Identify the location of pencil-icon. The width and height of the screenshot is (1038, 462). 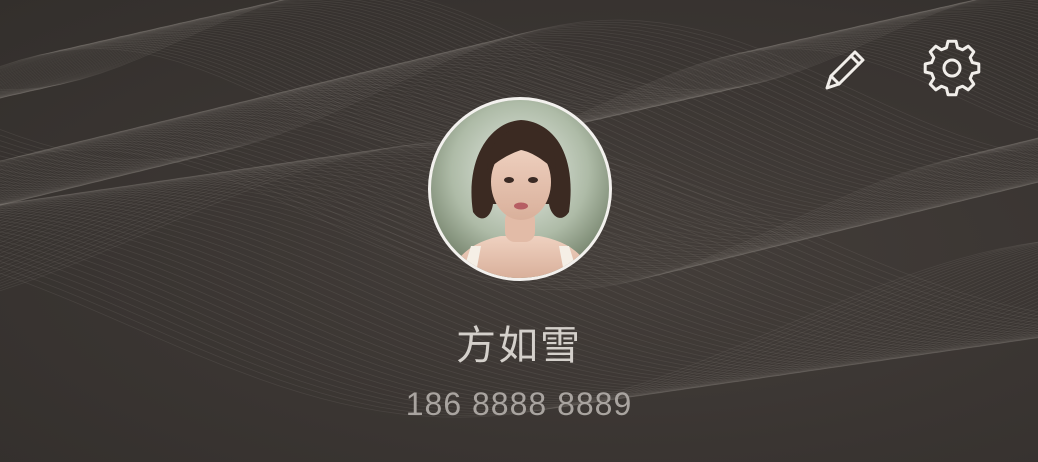
(845, 70).